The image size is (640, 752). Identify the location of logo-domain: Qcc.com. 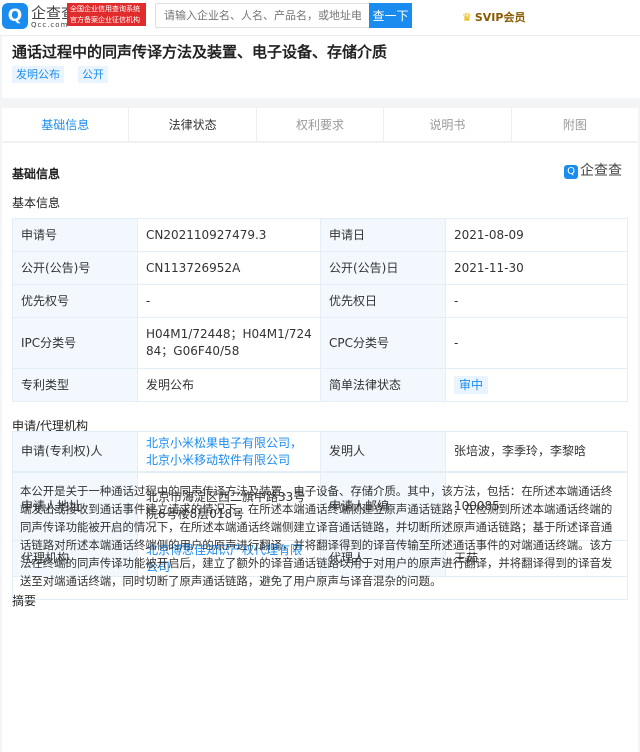
(50, 25).